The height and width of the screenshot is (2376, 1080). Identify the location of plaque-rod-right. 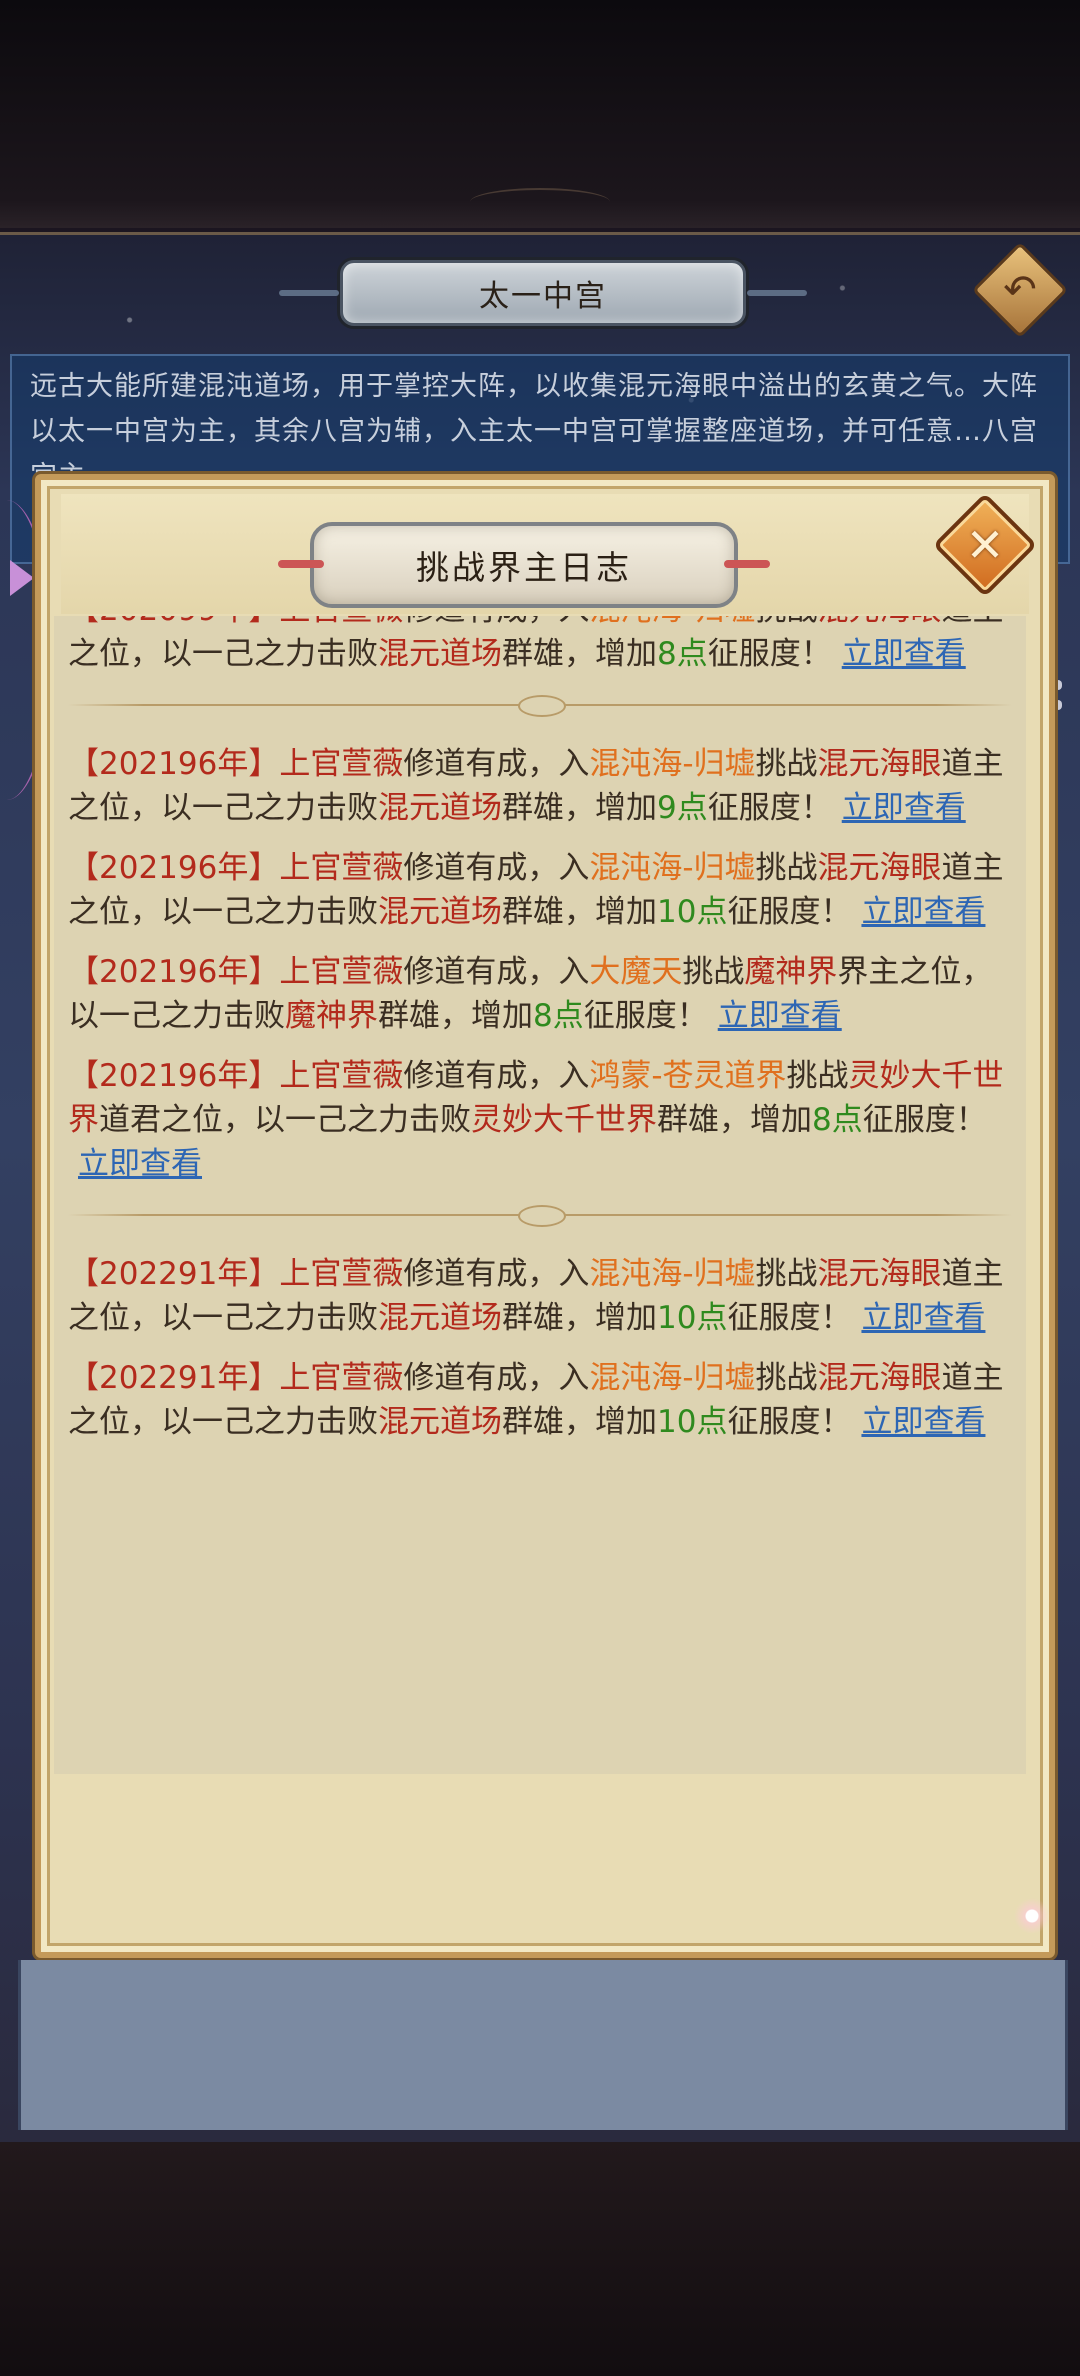
(777, 293).